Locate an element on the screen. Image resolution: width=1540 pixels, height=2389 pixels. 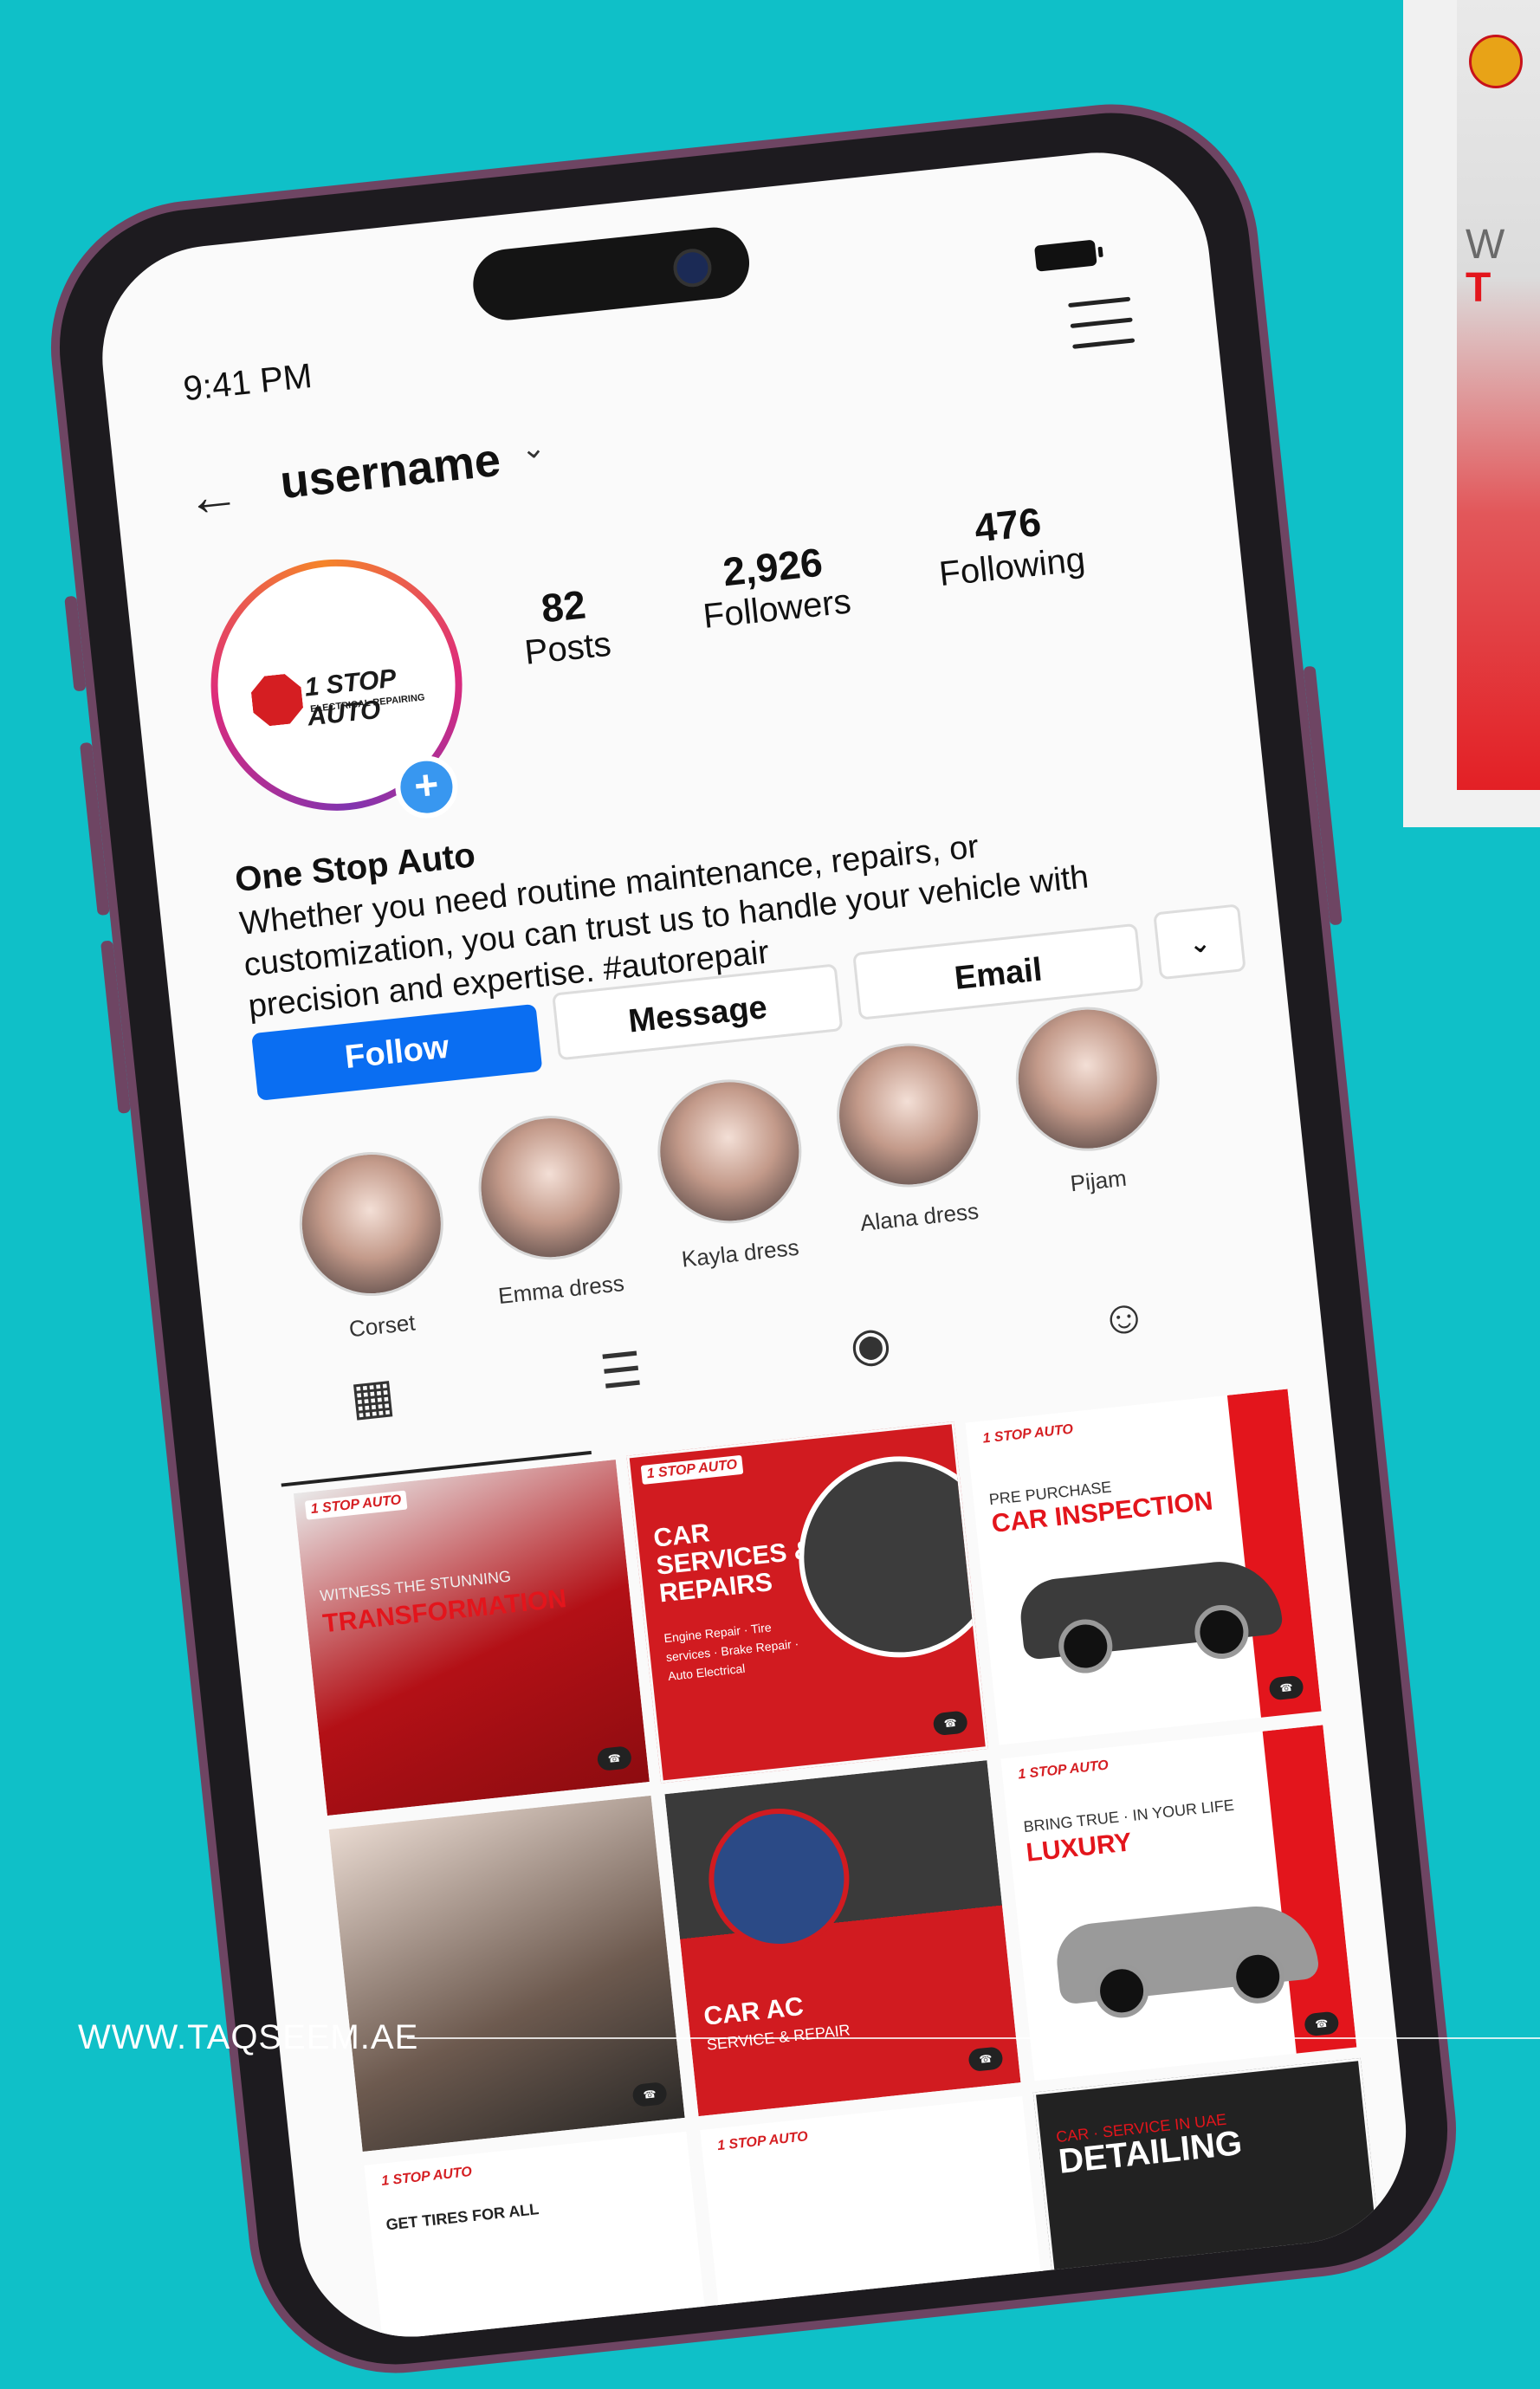
highlight-item: Kayla dress is located at coordinates (732, 1173).